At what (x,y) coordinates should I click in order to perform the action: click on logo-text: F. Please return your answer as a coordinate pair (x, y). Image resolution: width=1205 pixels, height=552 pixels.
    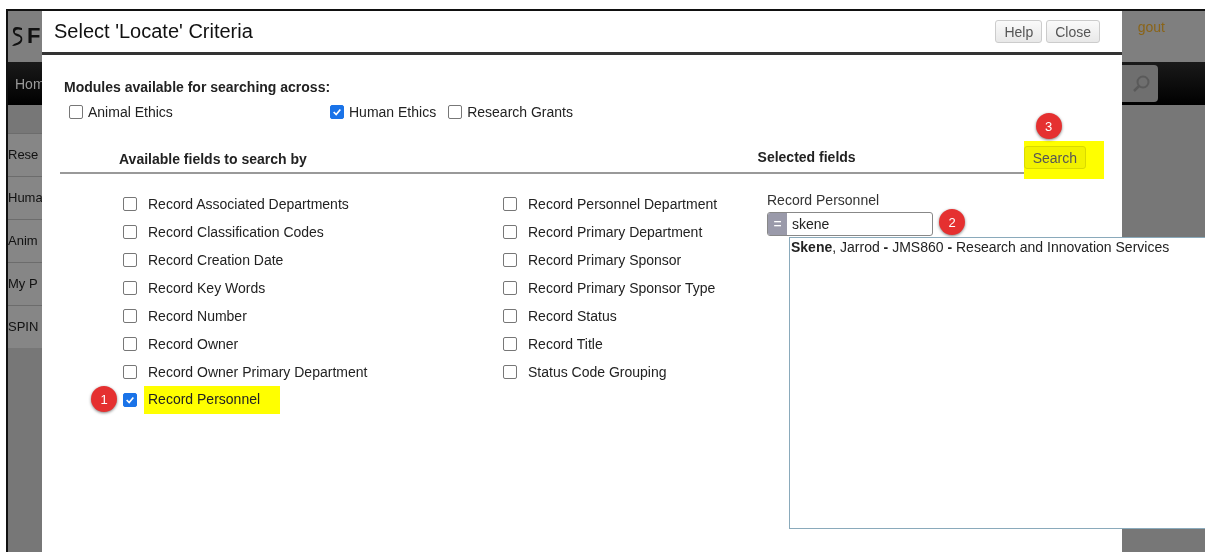
    Looking at the image, I should click on (34, 36).